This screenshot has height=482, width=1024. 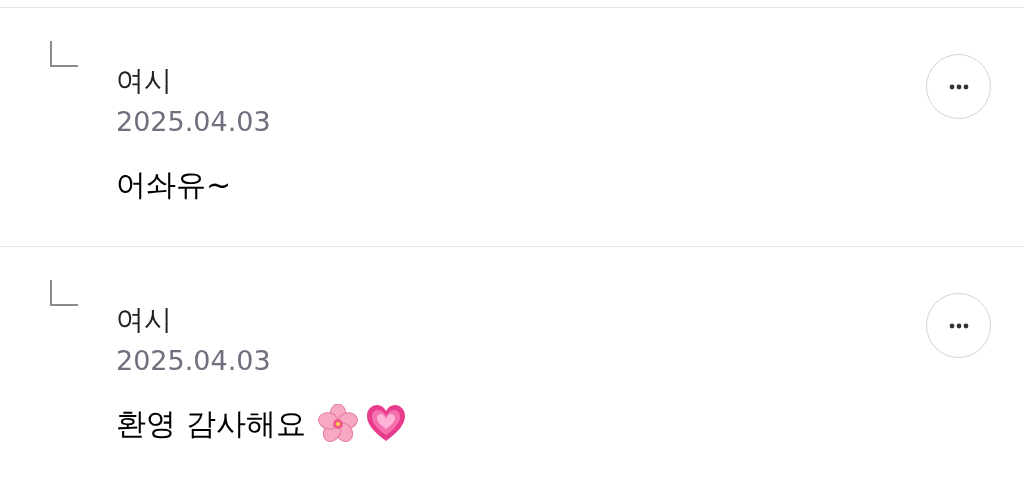 I want to click on blossom-icon, so click(x=337, y=424).